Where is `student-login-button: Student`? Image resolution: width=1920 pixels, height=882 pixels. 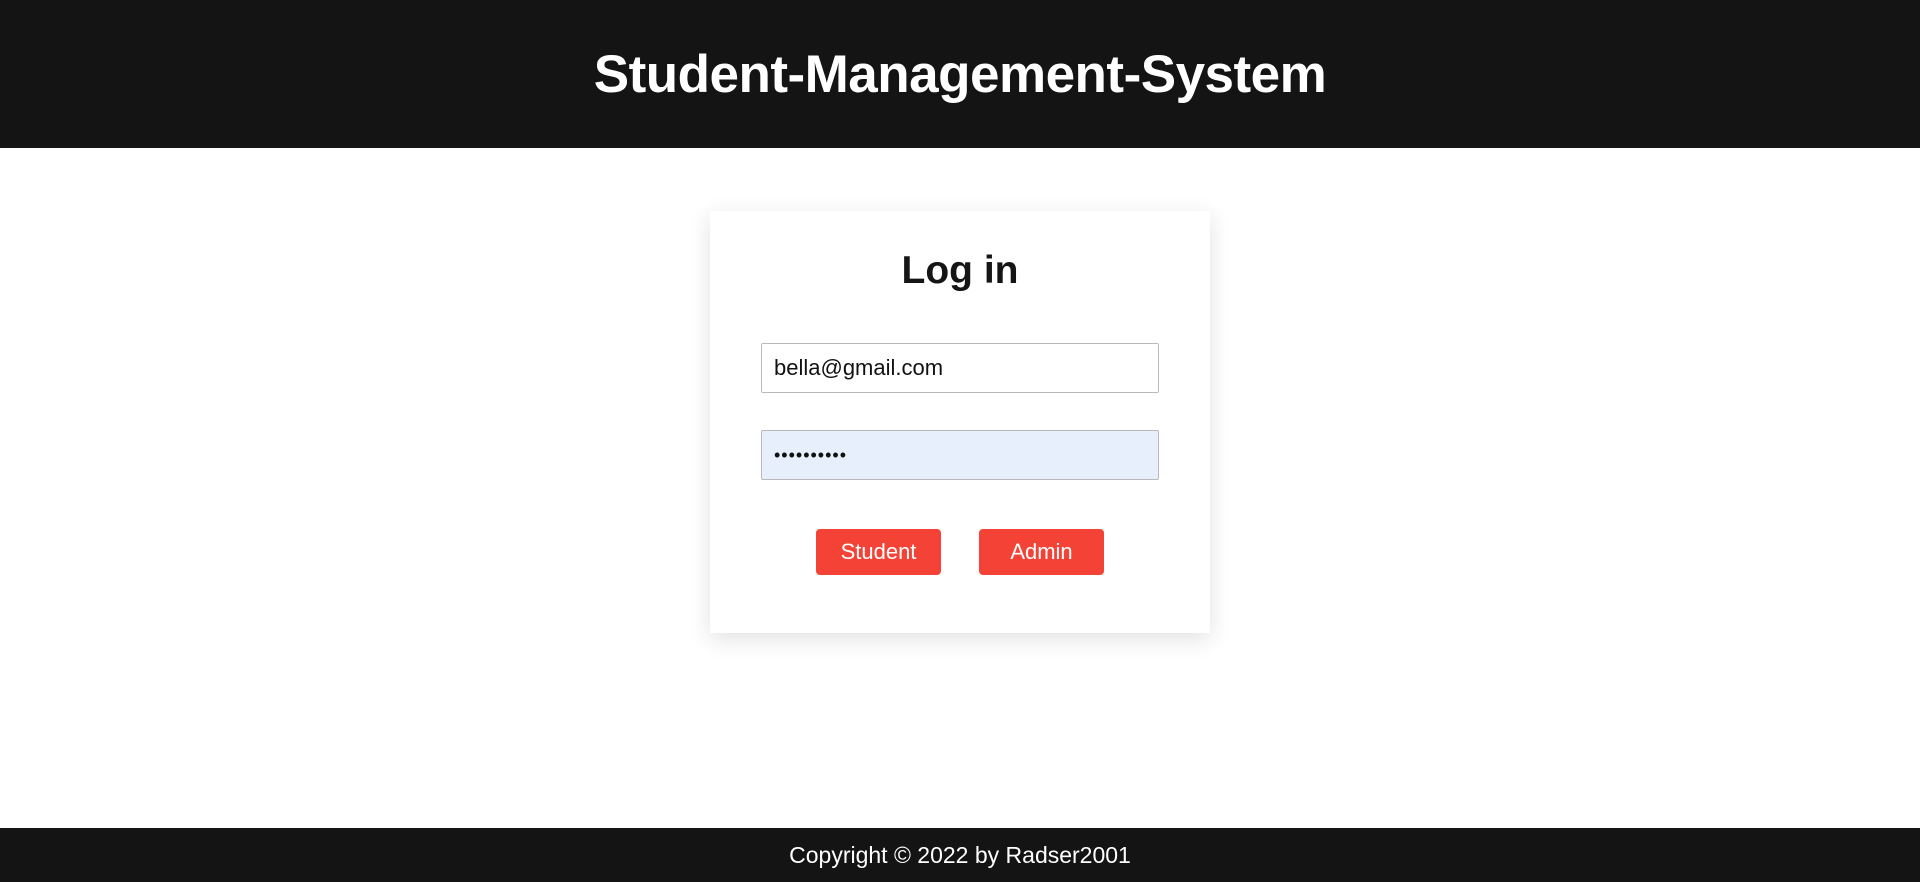
student-login-button: Student is located at coordinates (878, 552).